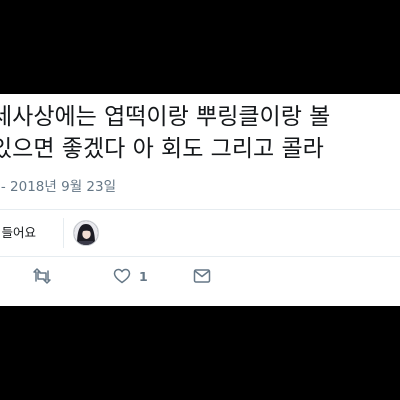  I want to click on tweet-text-line-2: 있으면 좋겠다 아 회도 그리고 콜라, so click(162, 149).